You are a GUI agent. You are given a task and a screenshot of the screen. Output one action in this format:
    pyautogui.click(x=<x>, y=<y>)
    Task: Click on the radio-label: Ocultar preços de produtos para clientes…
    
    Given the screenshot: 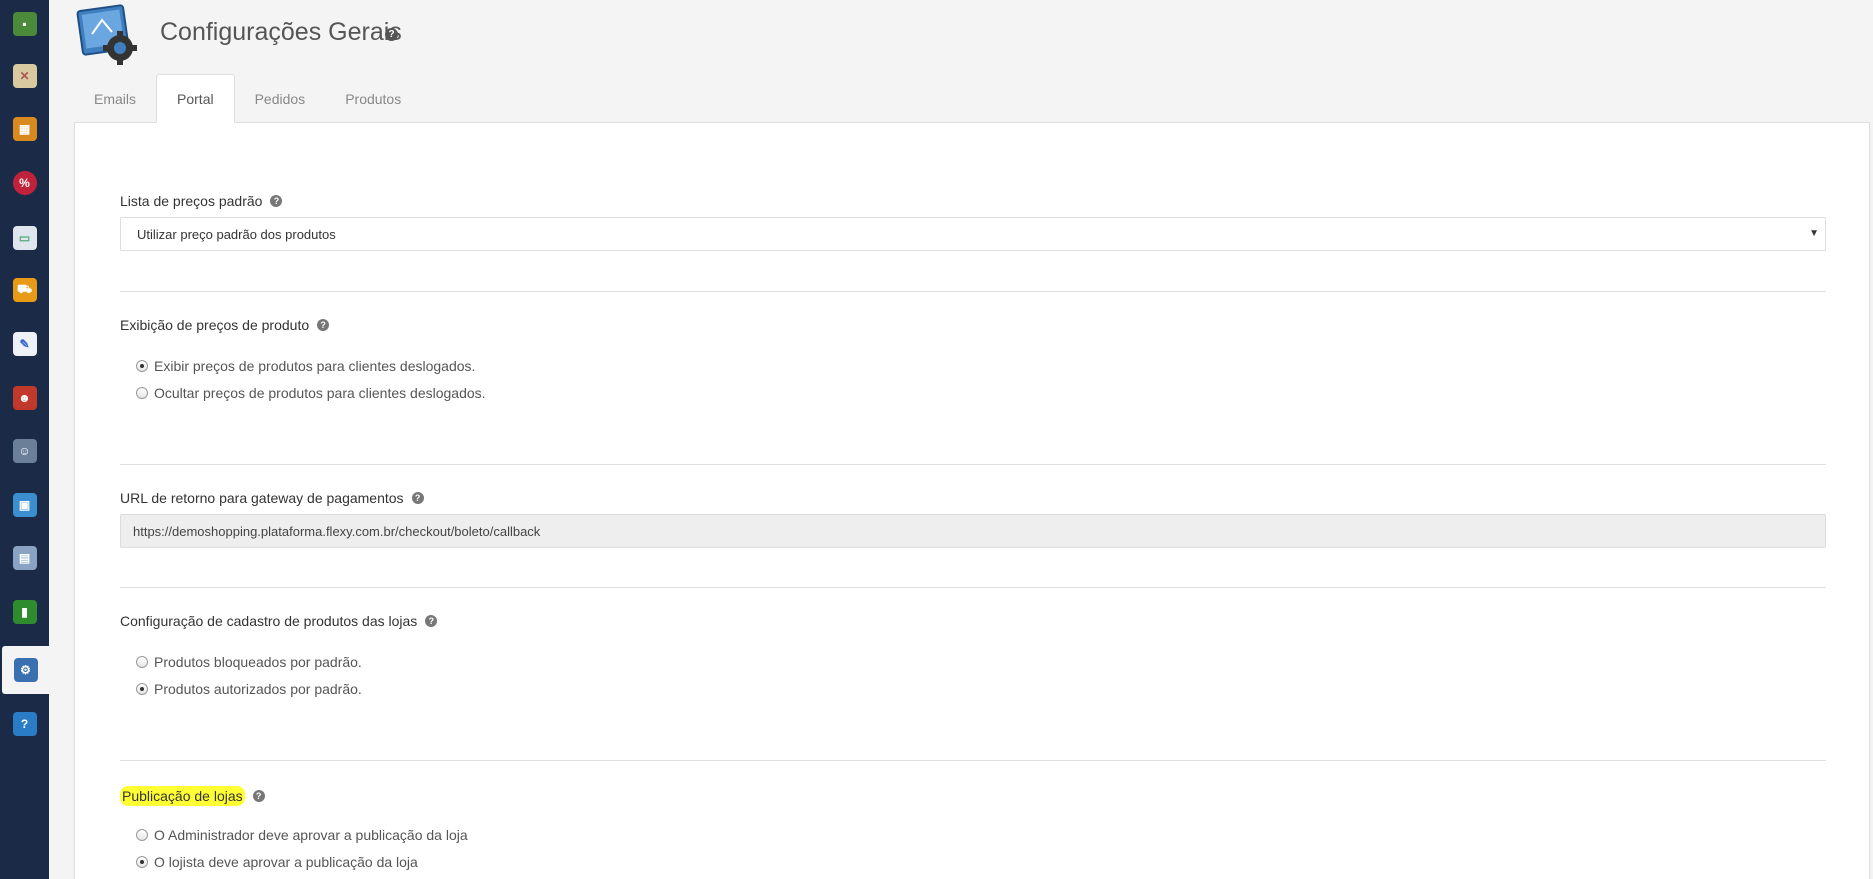 What is the action you would take?
    pyautogui.click(x=320, y=393)
    